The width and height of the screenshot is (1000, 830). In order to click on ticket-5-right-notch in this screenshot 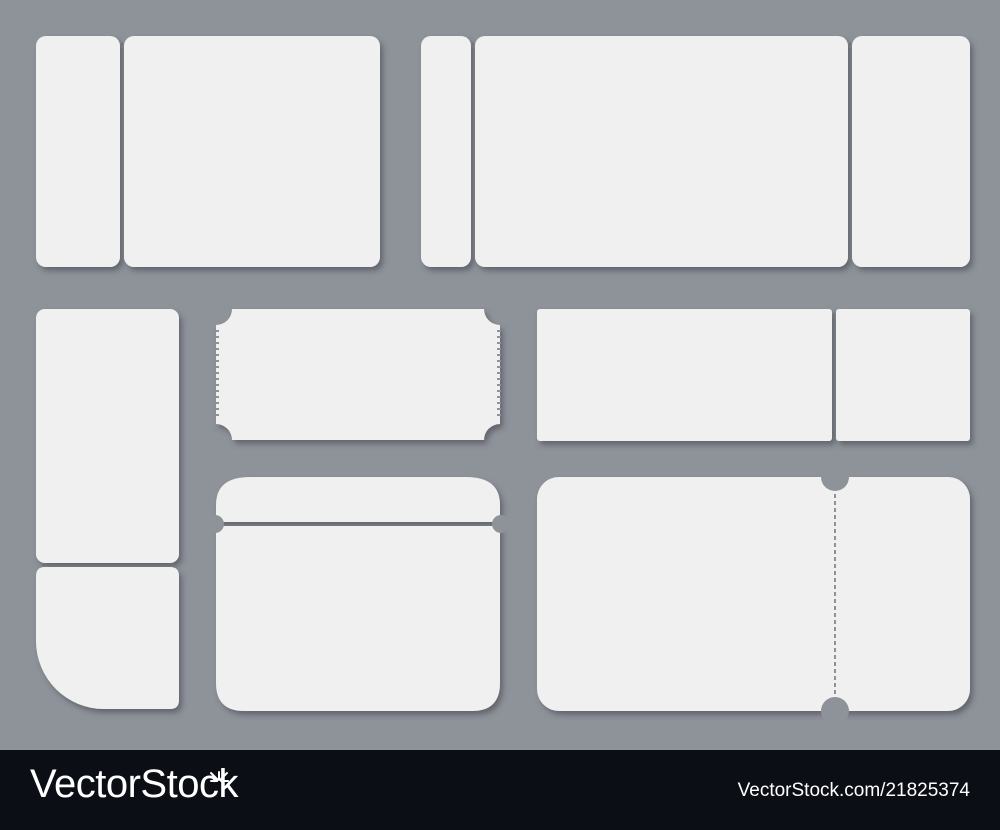, I will do `click(501, 524)`.